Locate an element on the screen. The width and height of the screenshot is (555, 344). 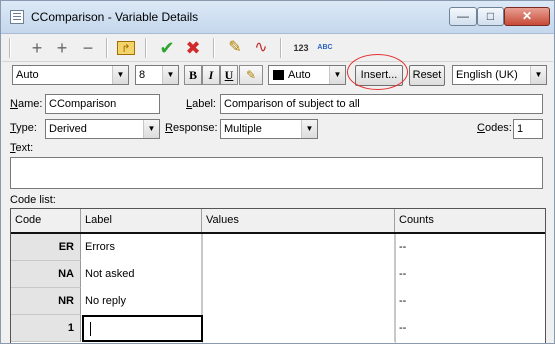
highlight-button: ✎ is located at coordinates (251, 75).